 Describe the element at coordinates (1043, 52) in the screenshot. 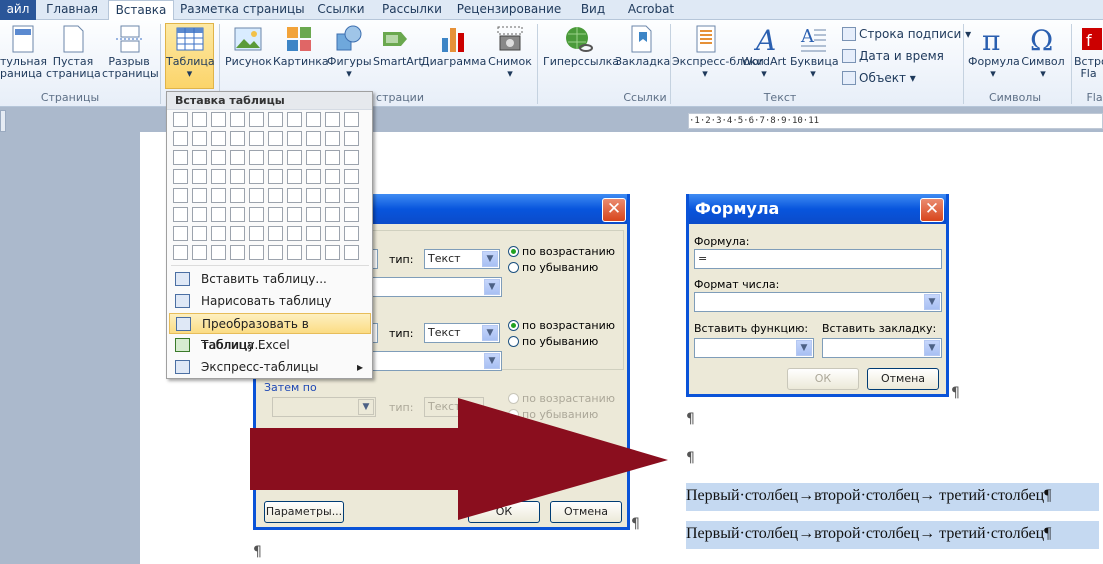

I see `symbol-button: Ω Символ ▾` at that location.